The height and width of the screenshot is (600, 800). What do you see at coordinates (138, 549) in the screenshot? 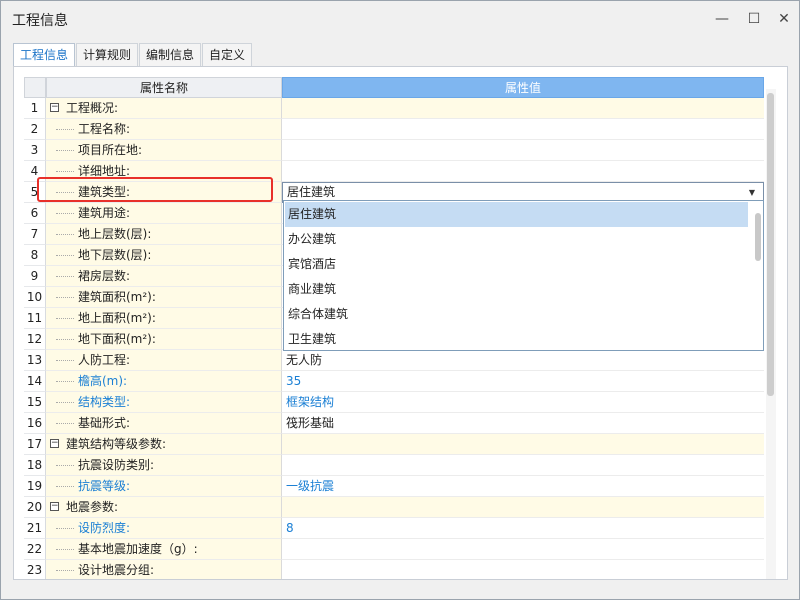
I see `property-label: 基本地震加速度（g）:` at bounding box center [138, 549].